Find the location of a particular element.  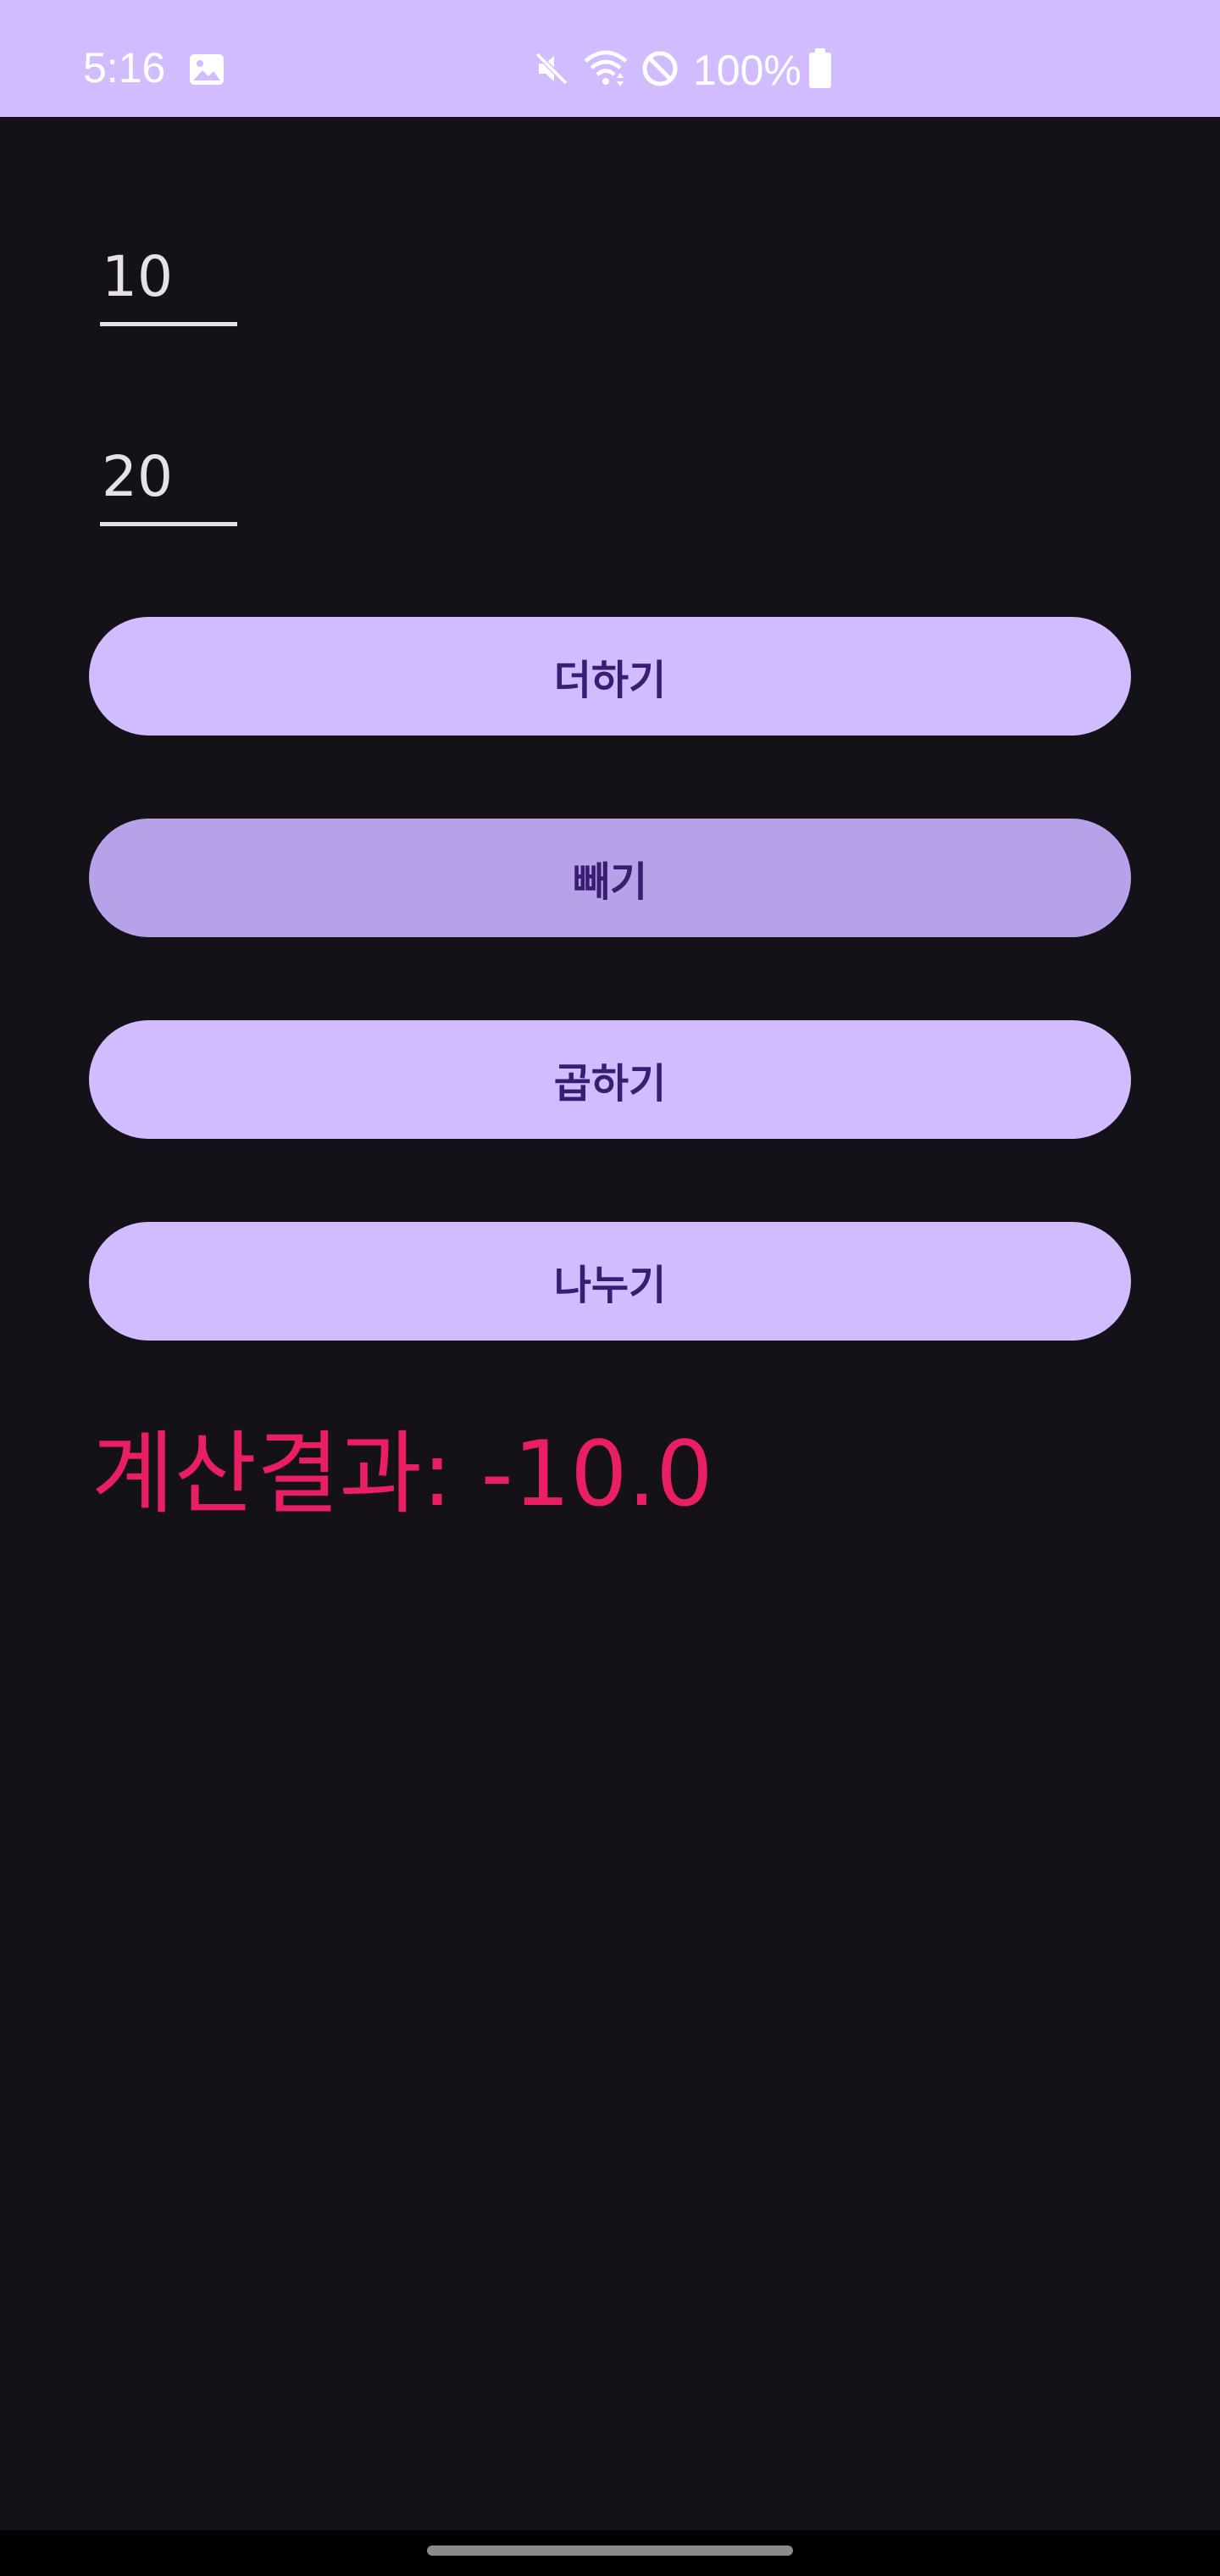

second-number-input is located at coordinates (168, 480).